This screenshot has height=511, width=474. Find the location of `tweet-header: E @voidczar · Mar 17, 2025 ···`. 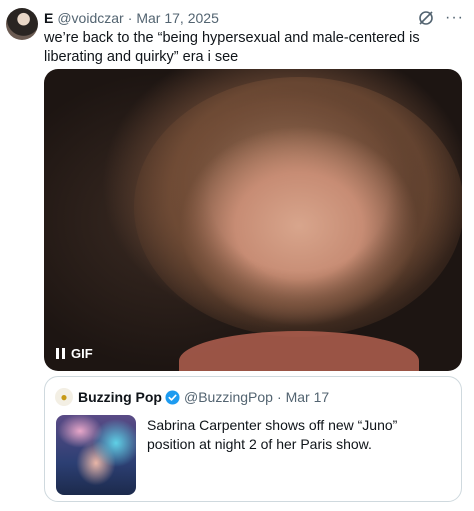

tweet-header: E @voidczar · Mar 17, 2025 ··· is located at coordinates (254, 18).